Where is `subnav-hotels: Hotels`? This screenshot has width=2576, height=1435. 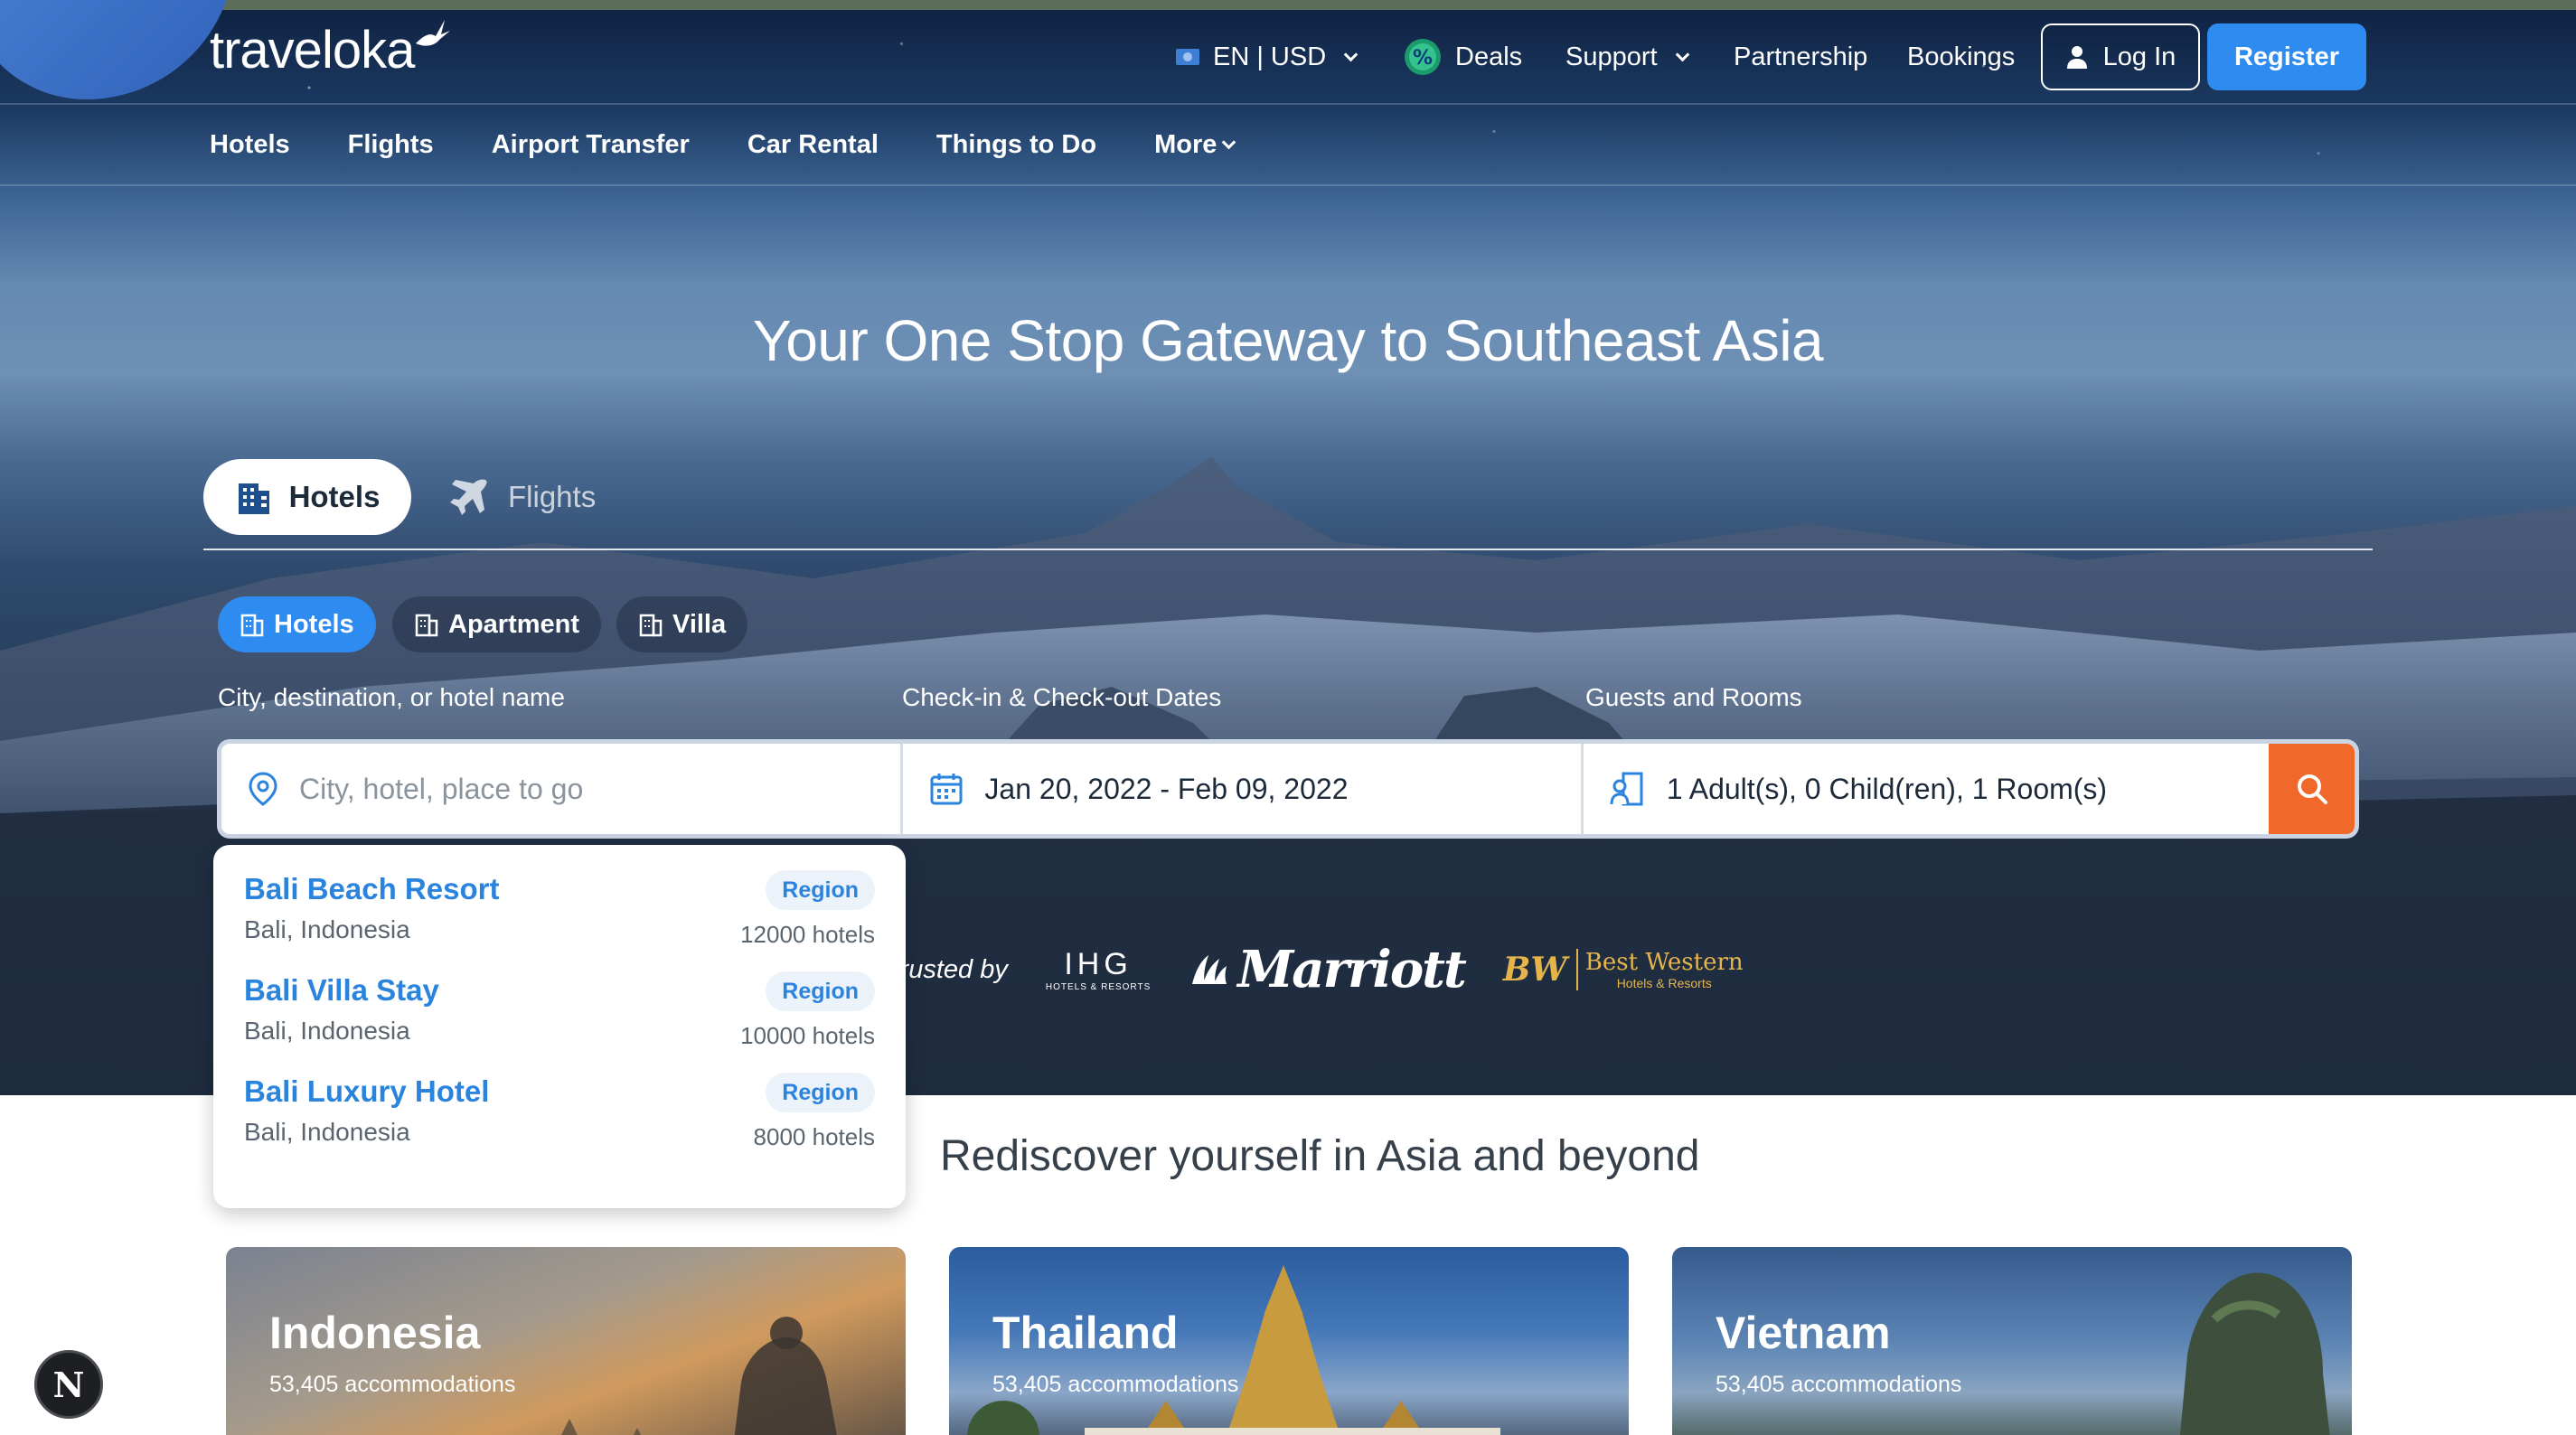 subnav-hotels: Hotels is located at coordinates (250, 144).